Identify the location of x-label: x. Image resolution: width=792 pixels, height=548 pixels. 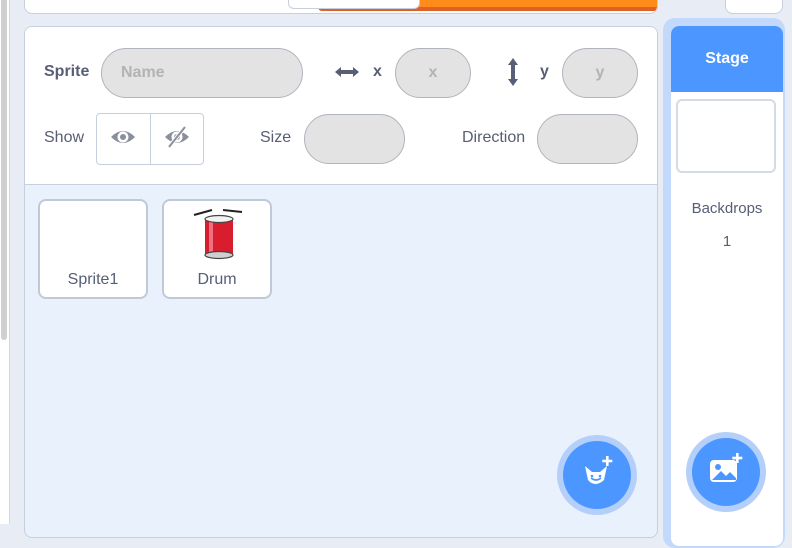
(377, 71).